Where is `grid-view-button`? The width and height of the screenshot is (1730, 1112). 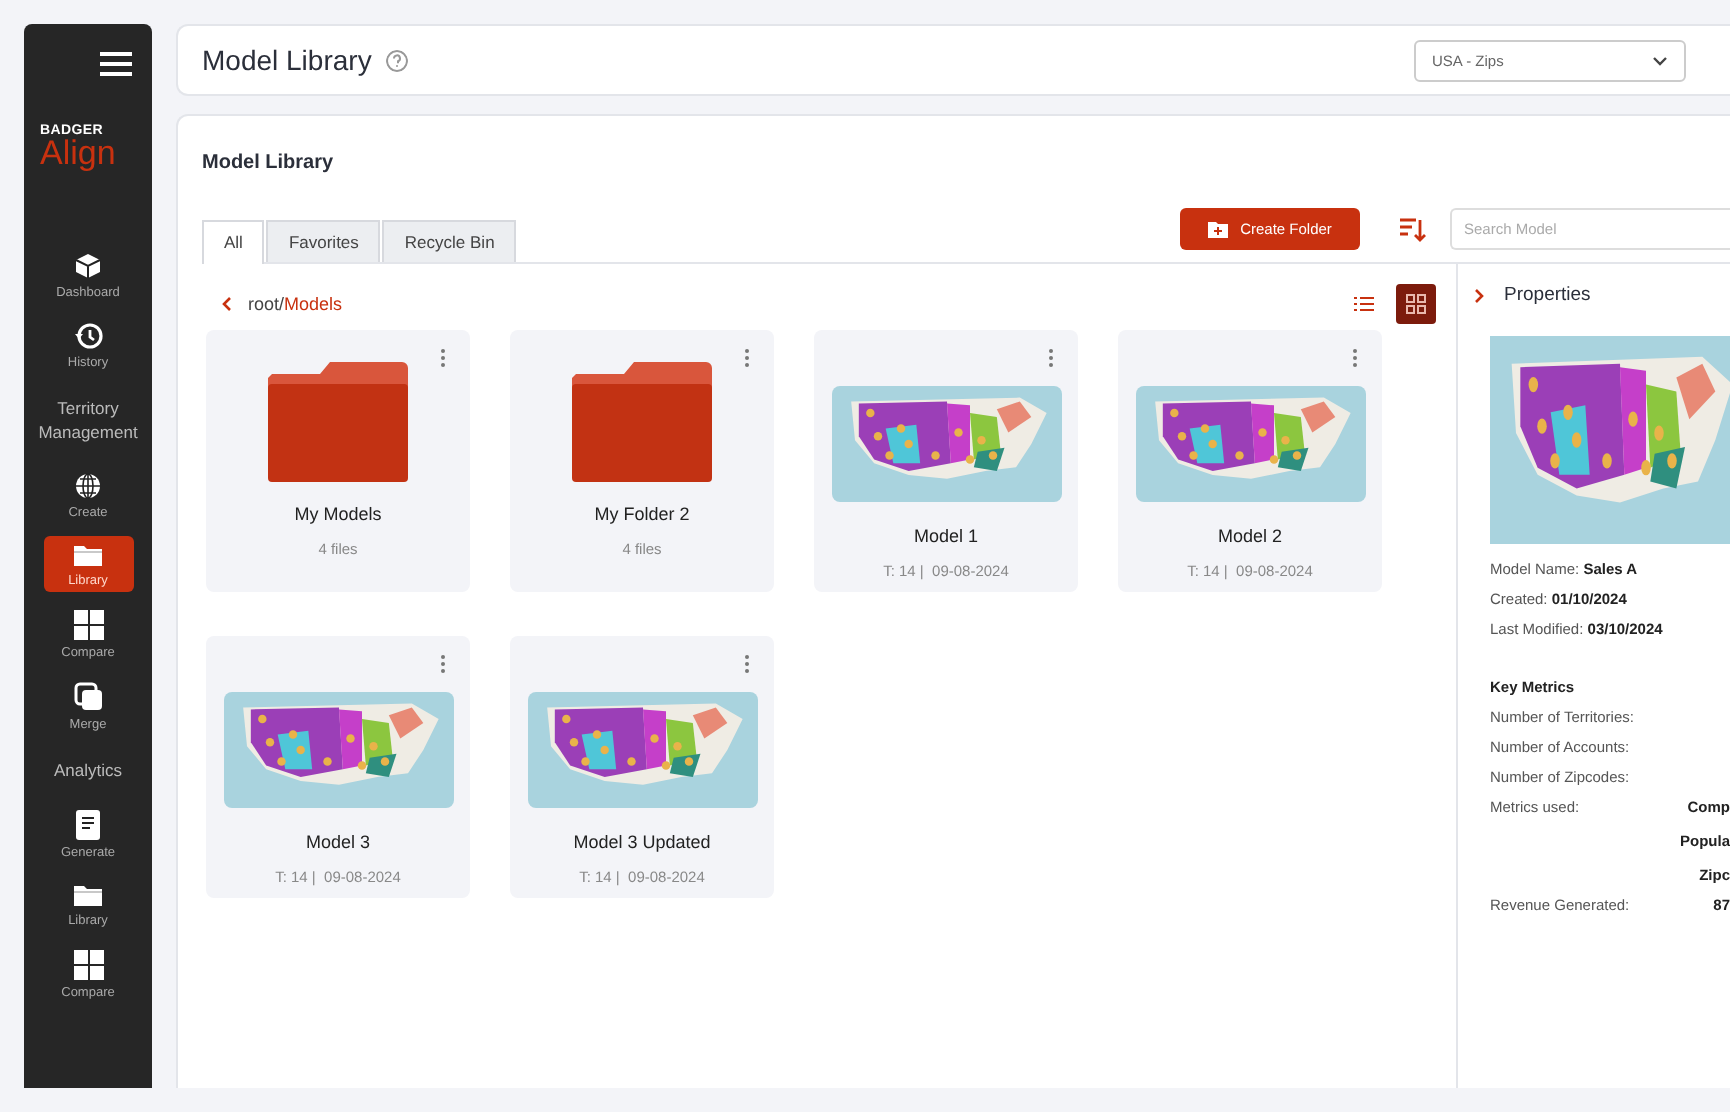 grid-view-button is located at coordinates (1416, 304).